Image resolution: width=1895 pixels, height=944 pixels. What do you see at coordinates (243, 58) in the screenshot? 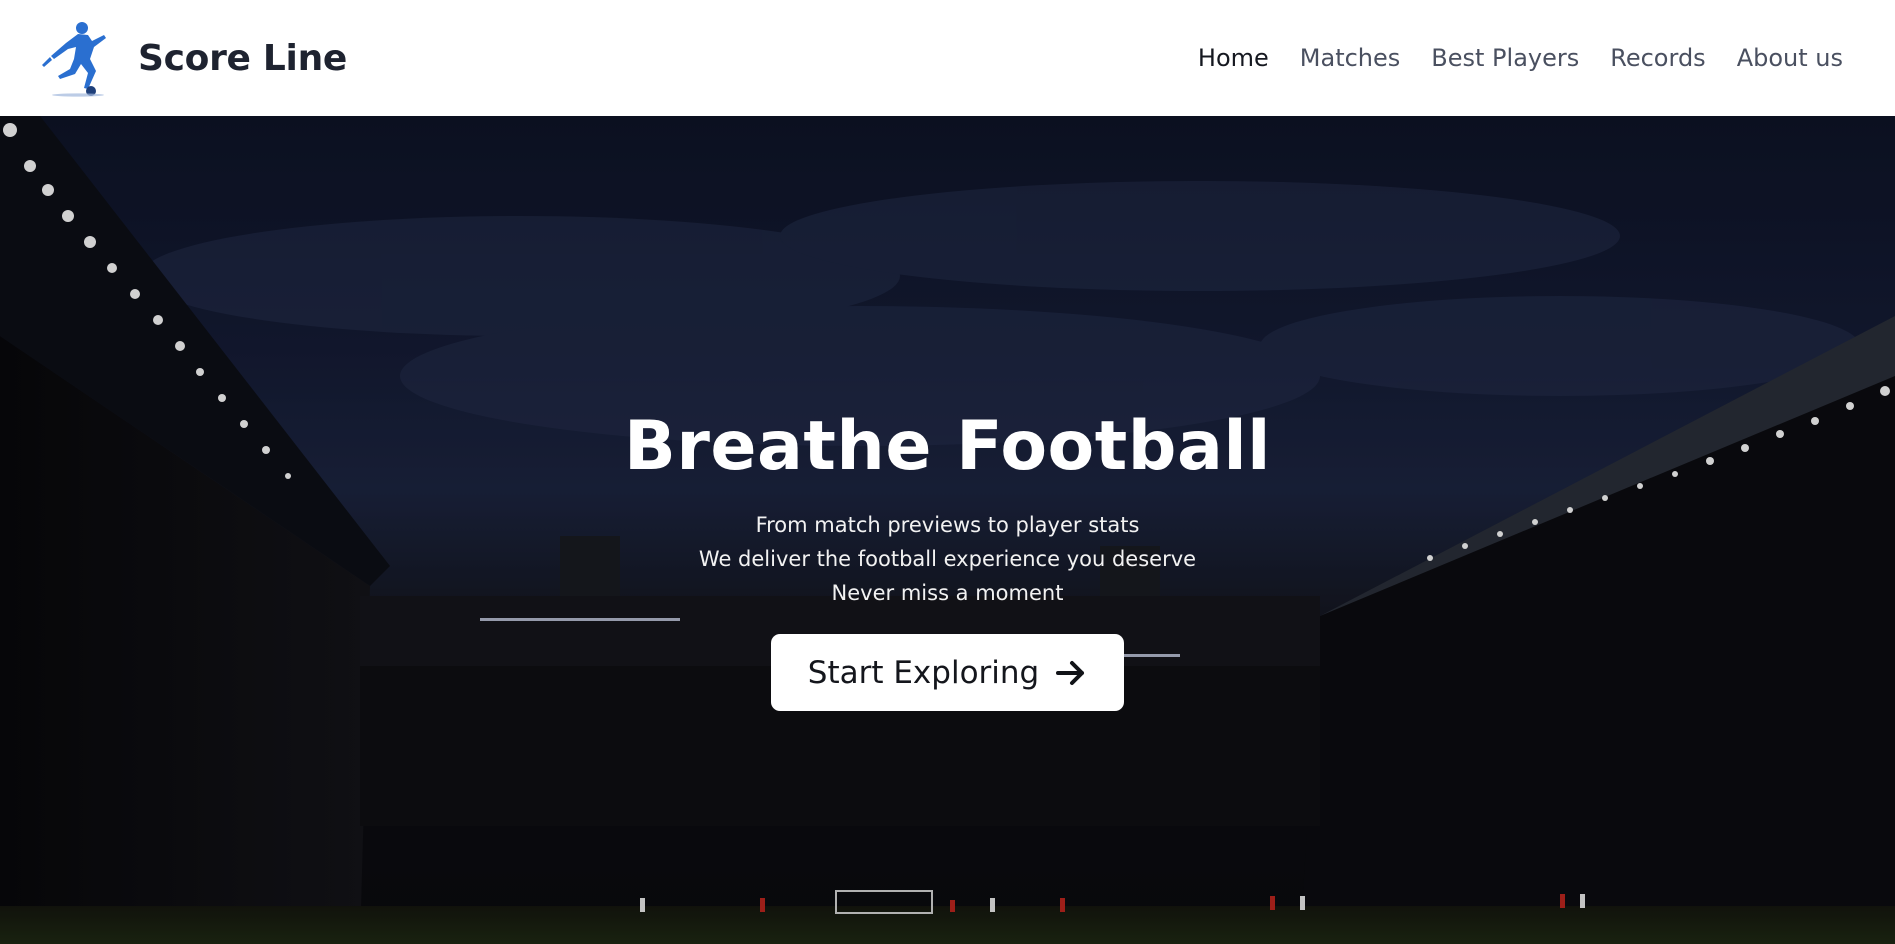
I see `brand-name: Score Line` at bounding box center [243, 58].